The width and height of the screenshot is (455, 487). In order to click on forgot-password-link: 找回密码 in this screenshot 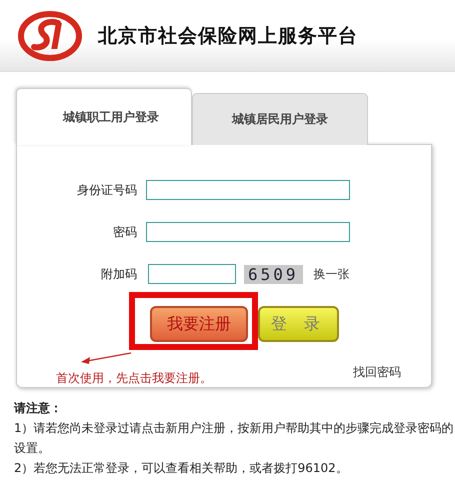, I will do `click(377, 375)`.